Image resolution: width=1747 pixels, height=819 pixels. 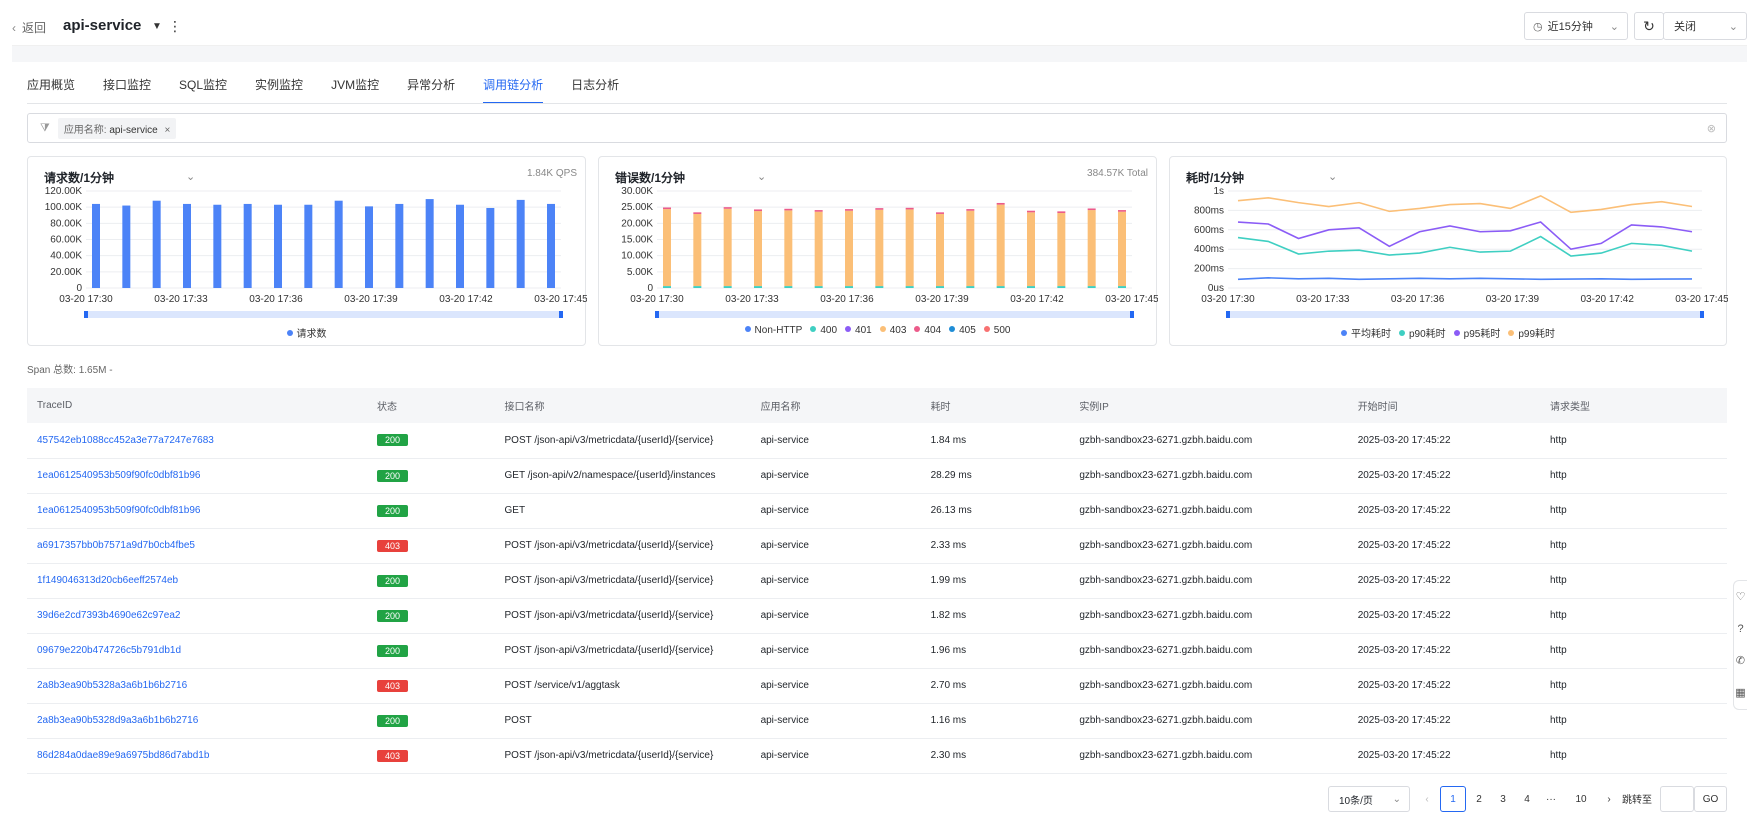 I want to click on column-header: 请求类型, so click(x=1633, y=405).